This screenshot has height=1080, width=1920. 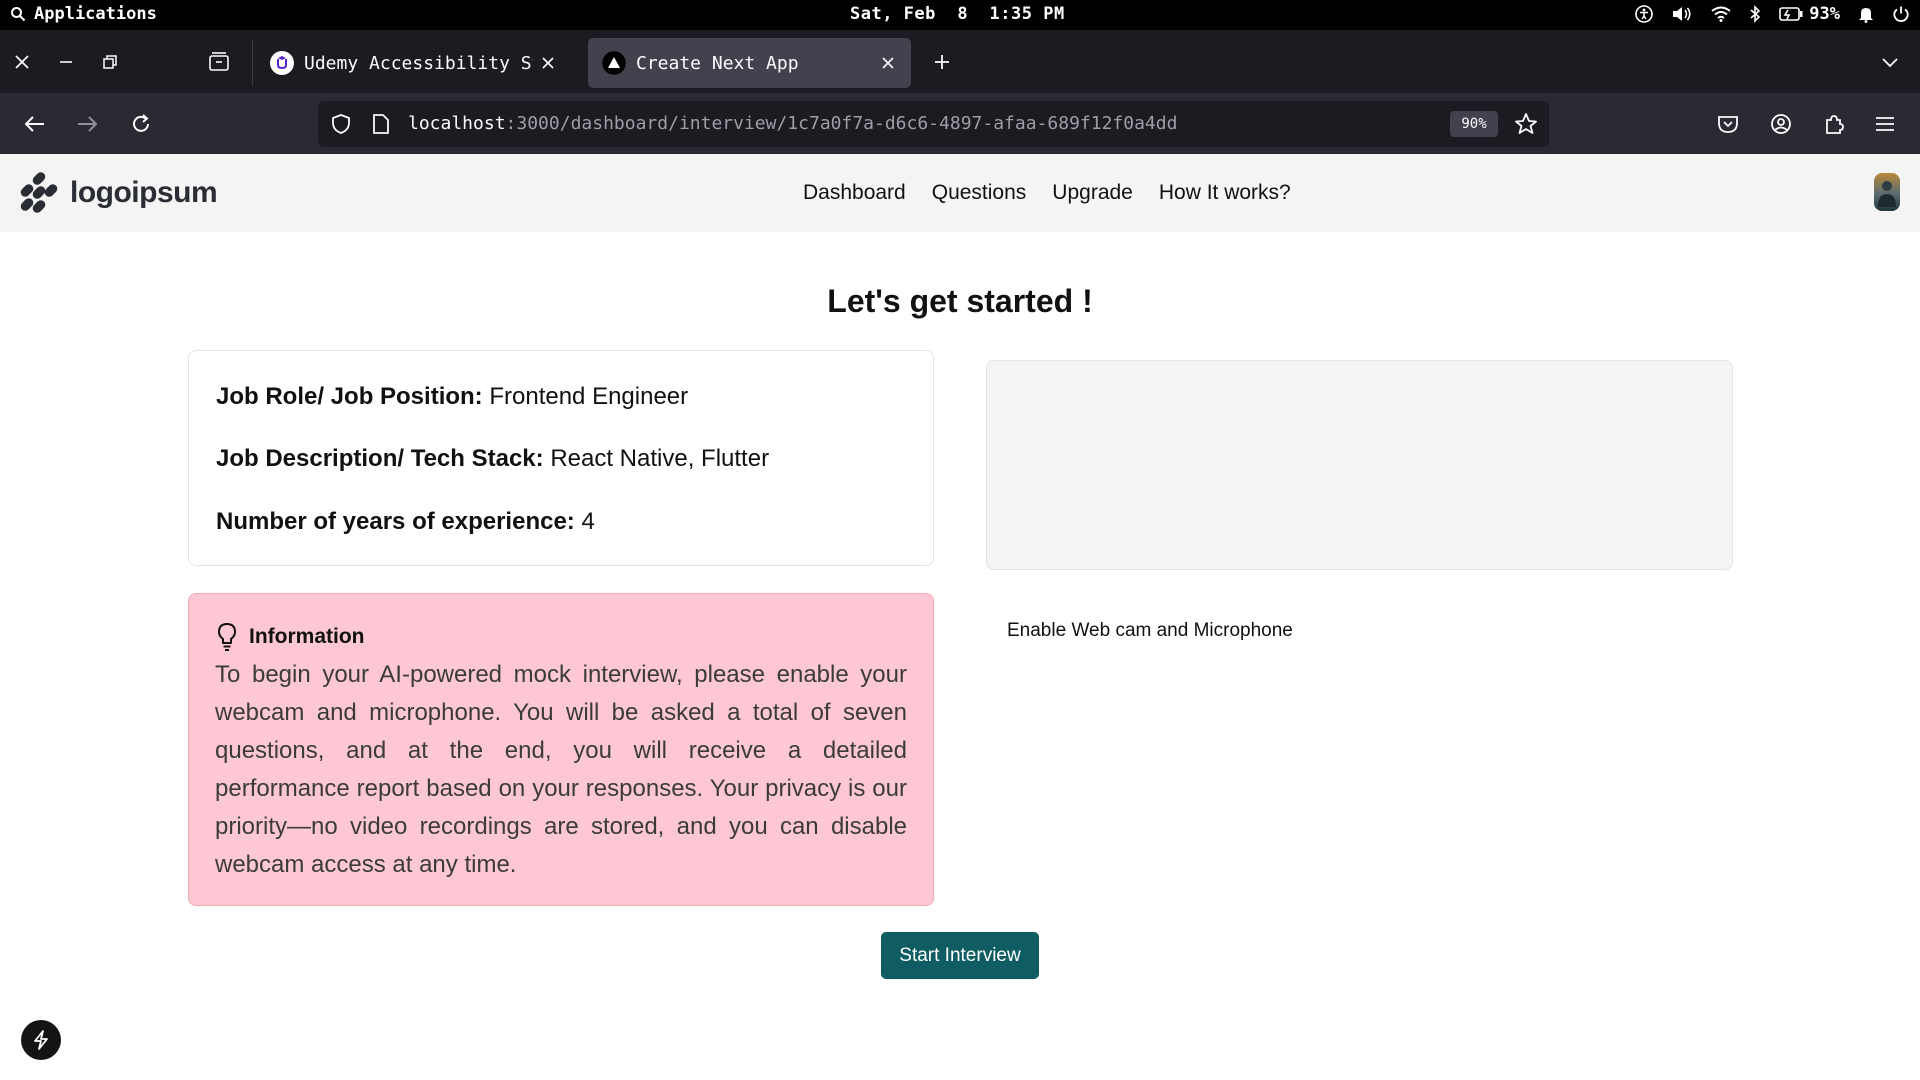 I want to click on os-top-bar: Applications Sat, Feb 8 1:35 PM 93%, so click(x=960, y=15).